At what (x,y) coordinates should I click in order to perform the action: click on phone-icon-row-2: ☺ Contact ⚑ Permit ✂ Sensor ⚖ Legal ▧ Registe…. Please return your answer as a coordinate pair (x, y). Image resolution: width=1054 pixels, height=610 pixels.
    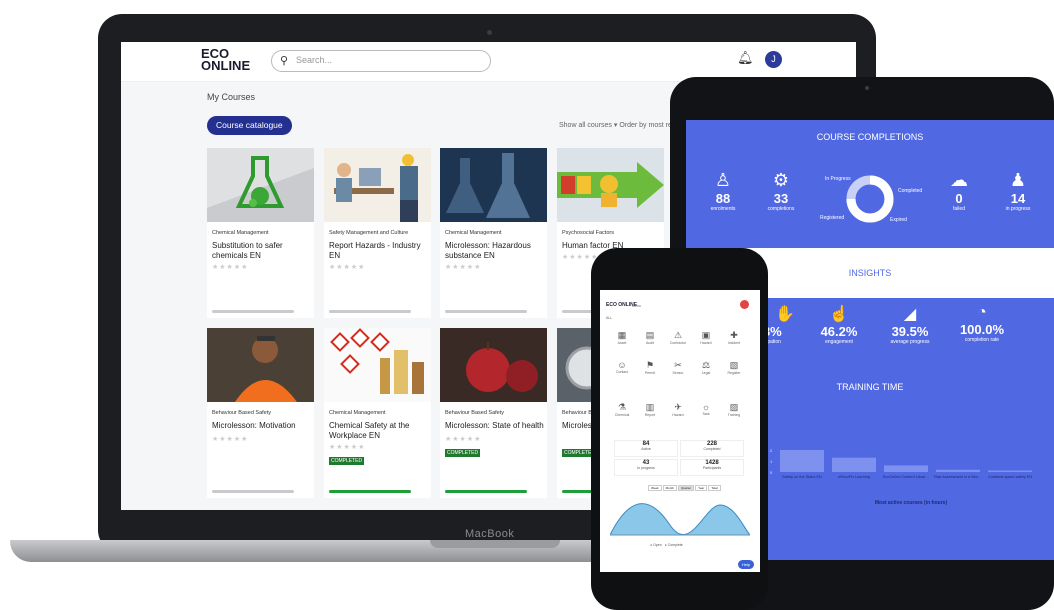
    Looking at the image, I should click on (678, 367).